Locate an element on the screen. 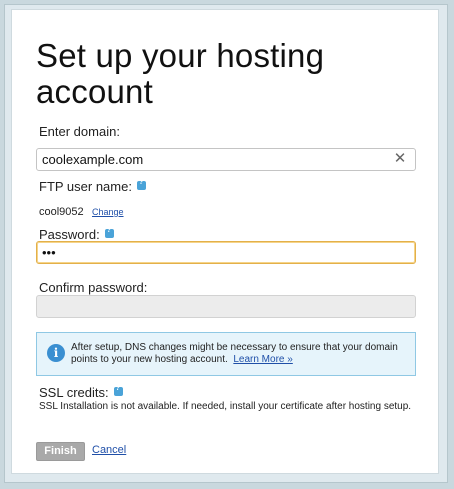 This screenshot has height=489, width=454. info-icon: i is located at coordinates (56, 353).